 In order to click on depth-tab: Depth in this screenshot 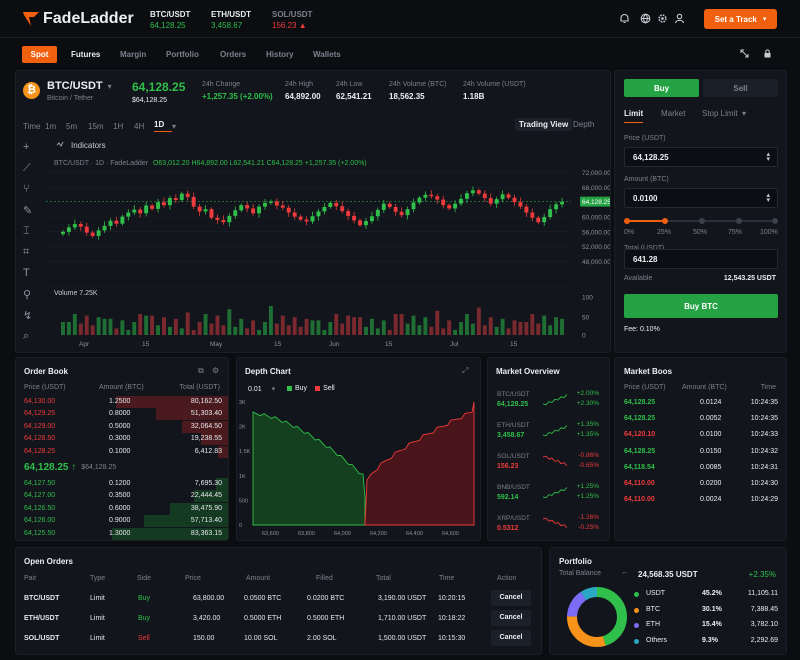, I will do `click(583, 124)`.